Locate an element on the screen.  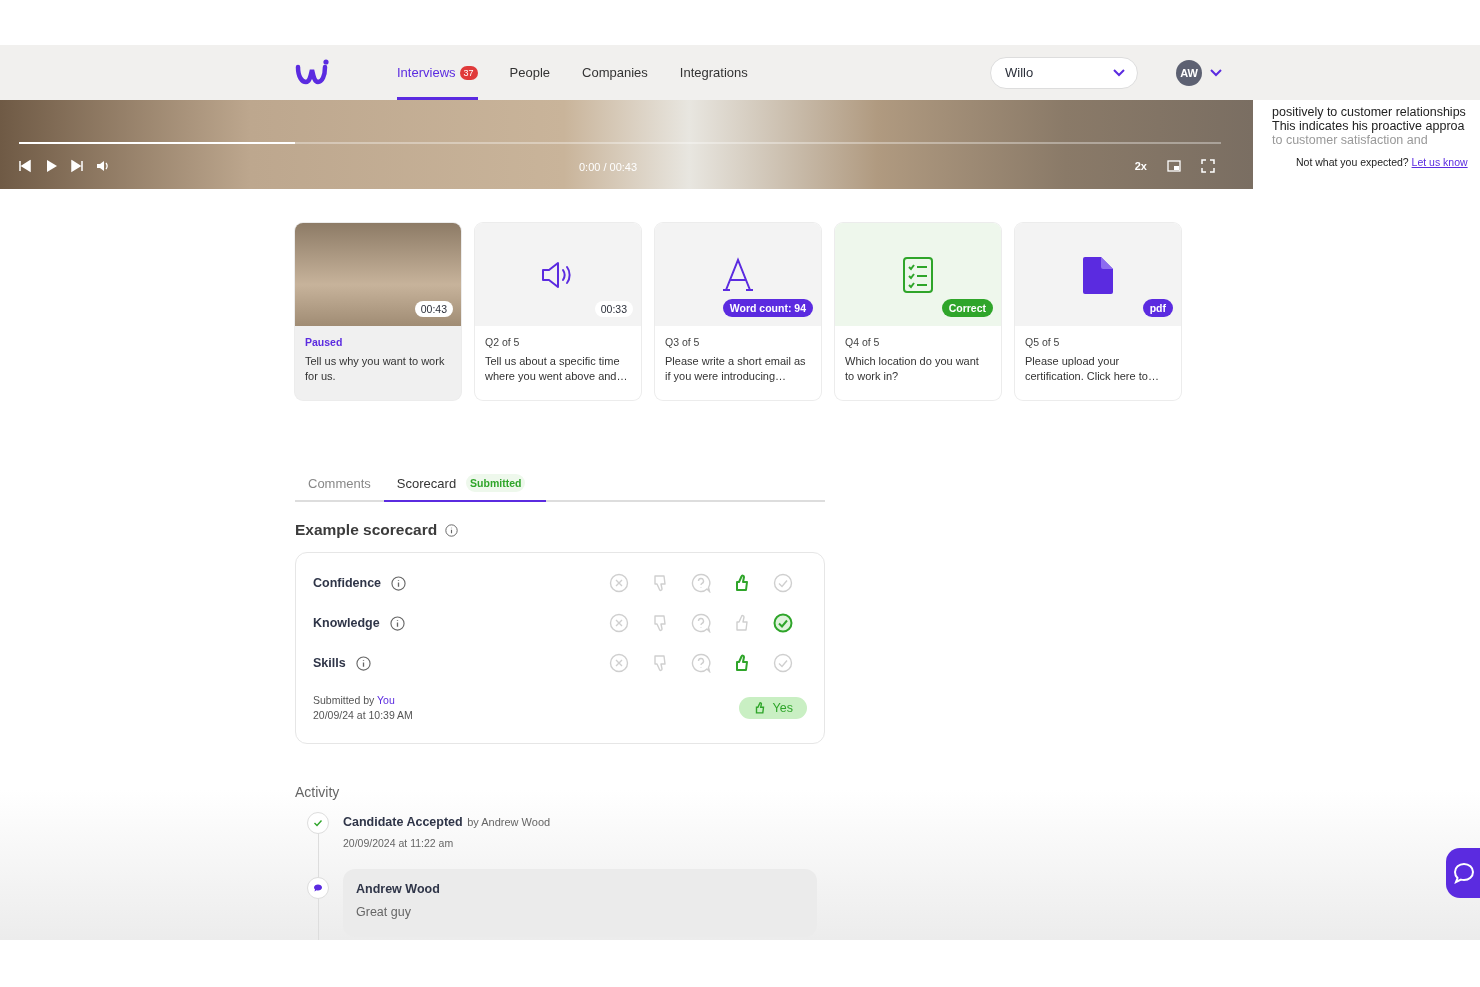
answer-badge: pdf is located at coordinates (1157, 308).